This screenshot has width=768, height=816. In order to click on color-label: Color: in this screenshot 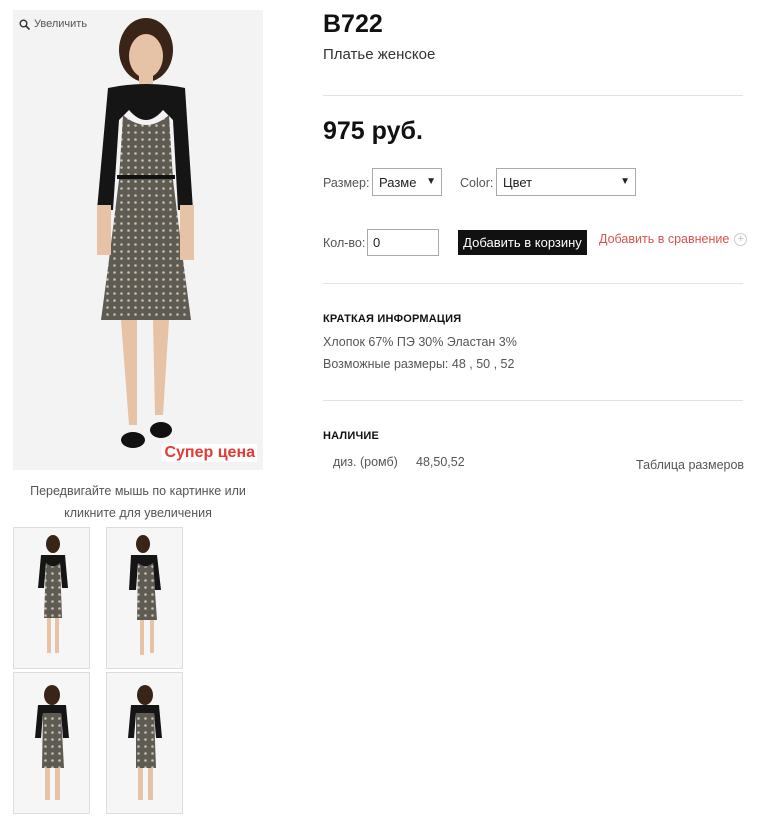, I will do `click(477, 183)`.